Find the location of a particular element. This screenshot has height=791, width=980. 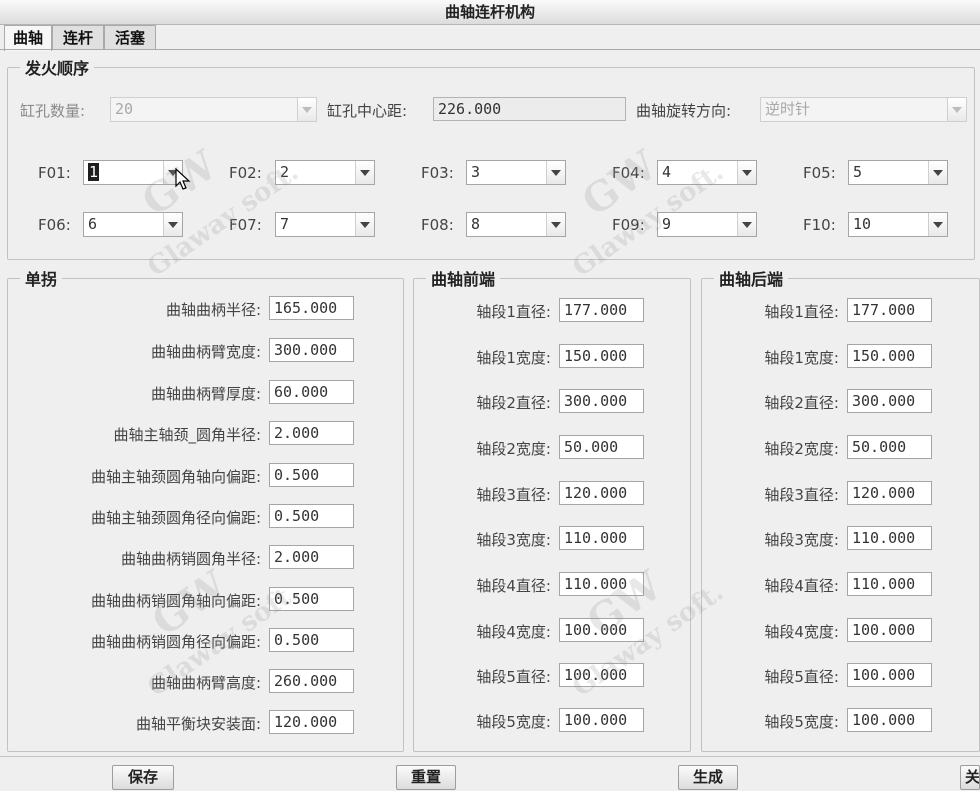

reset-button: 重置 is located at coordinates (426, 777).